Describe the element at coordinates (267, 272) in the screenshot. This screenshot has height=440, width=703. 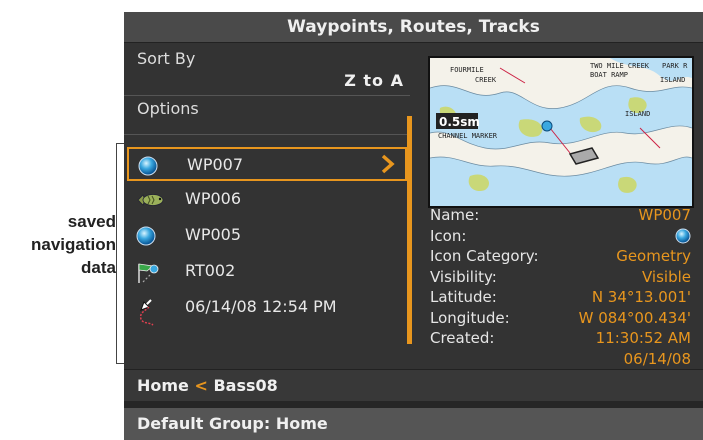
I see `list-item-rt002: RT002` at that location.